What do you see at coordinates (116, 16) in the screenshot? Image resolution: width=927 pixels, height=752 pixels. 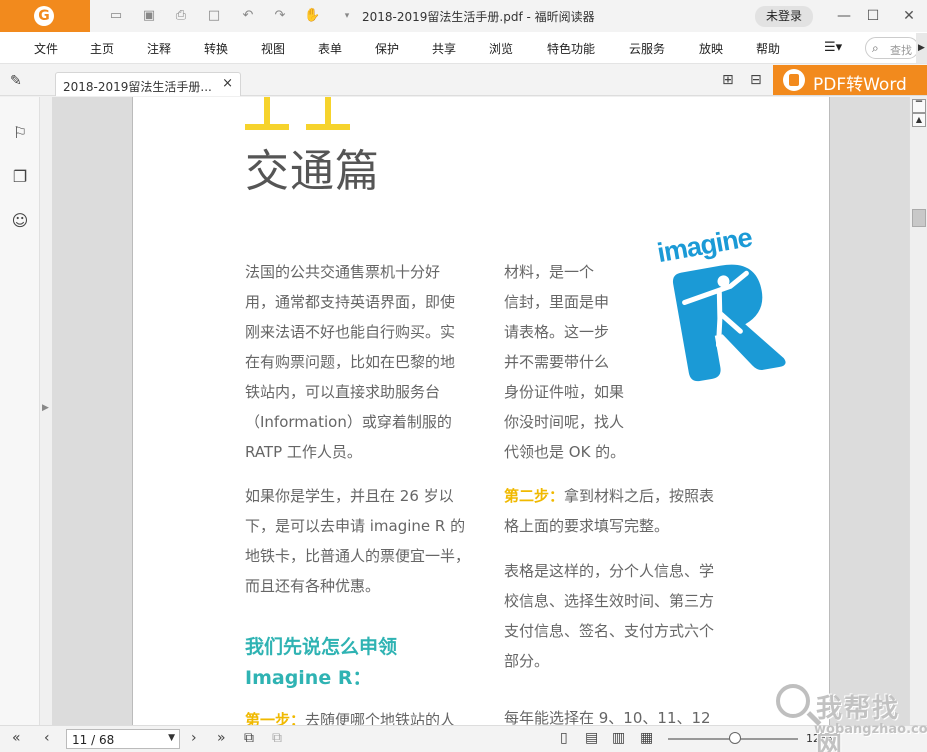 I see `open-folder-icon: ▭` at bounding box center [116, 16].